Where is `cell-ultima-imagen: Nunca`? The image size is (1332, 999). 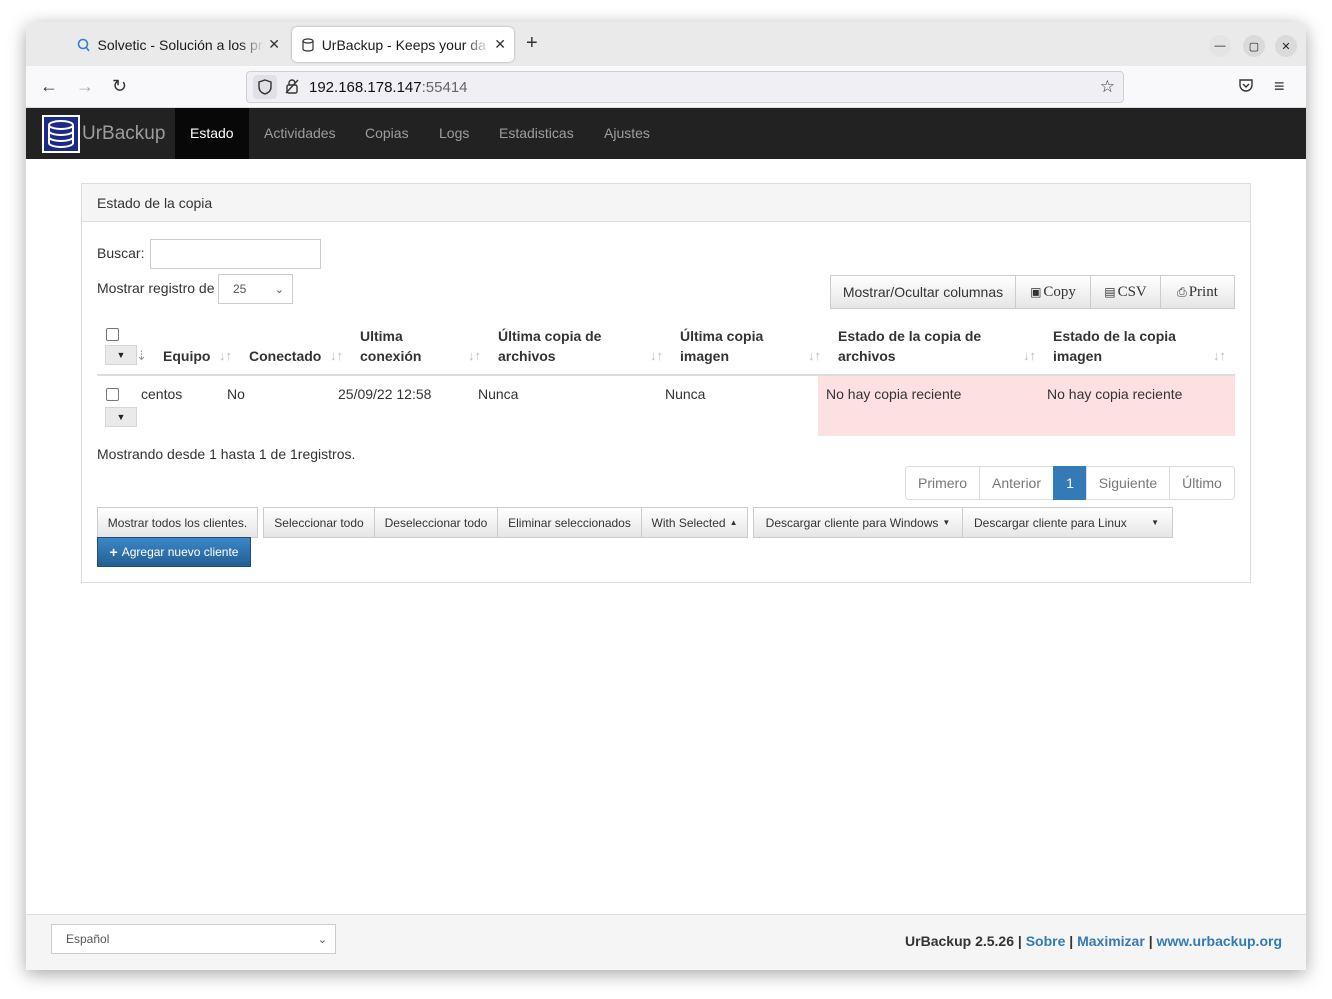 cell-ultima-imagen: Nunca is located at coordinates (685, 394).